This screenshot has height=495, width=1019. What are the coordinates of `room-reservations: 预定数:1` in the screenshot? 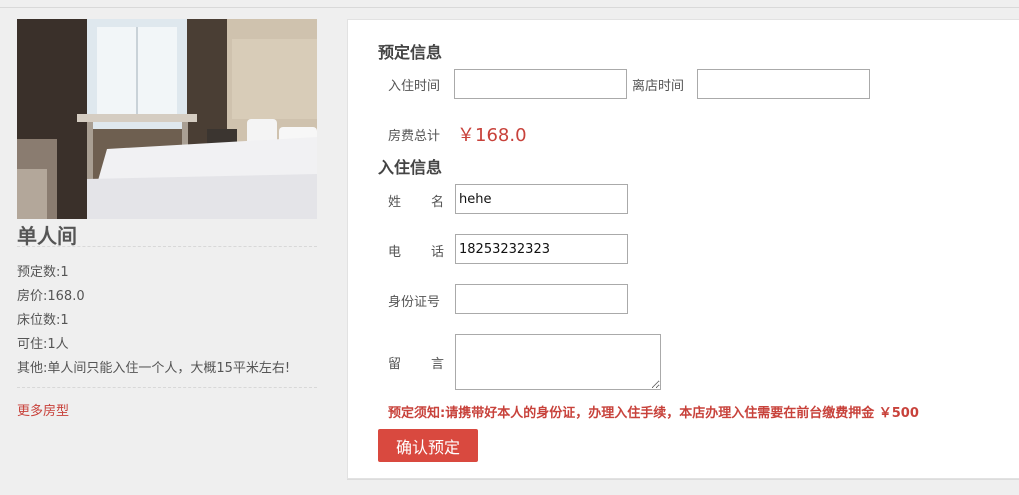 It's located at (43, 272).